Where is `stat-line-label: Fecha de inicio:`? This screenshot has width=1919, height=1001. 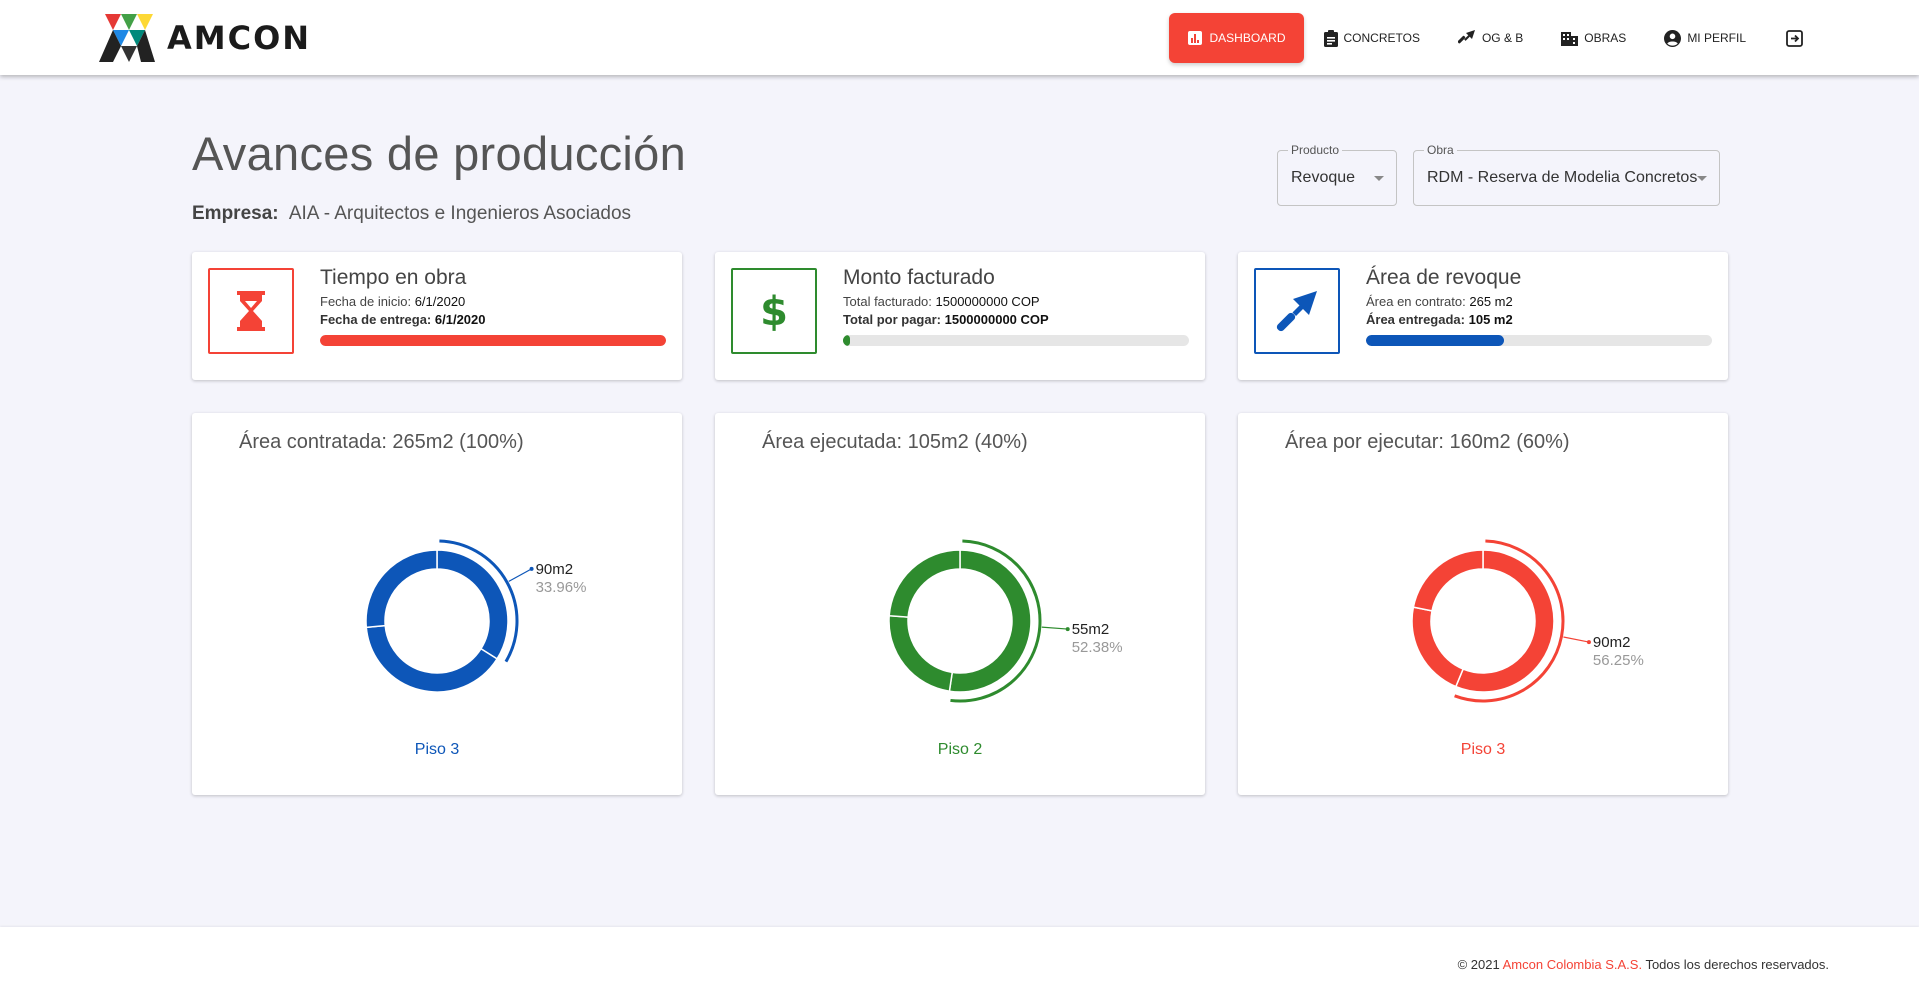 stat-line-label: Fecha de inicio: is located at coordinates (366, 301).